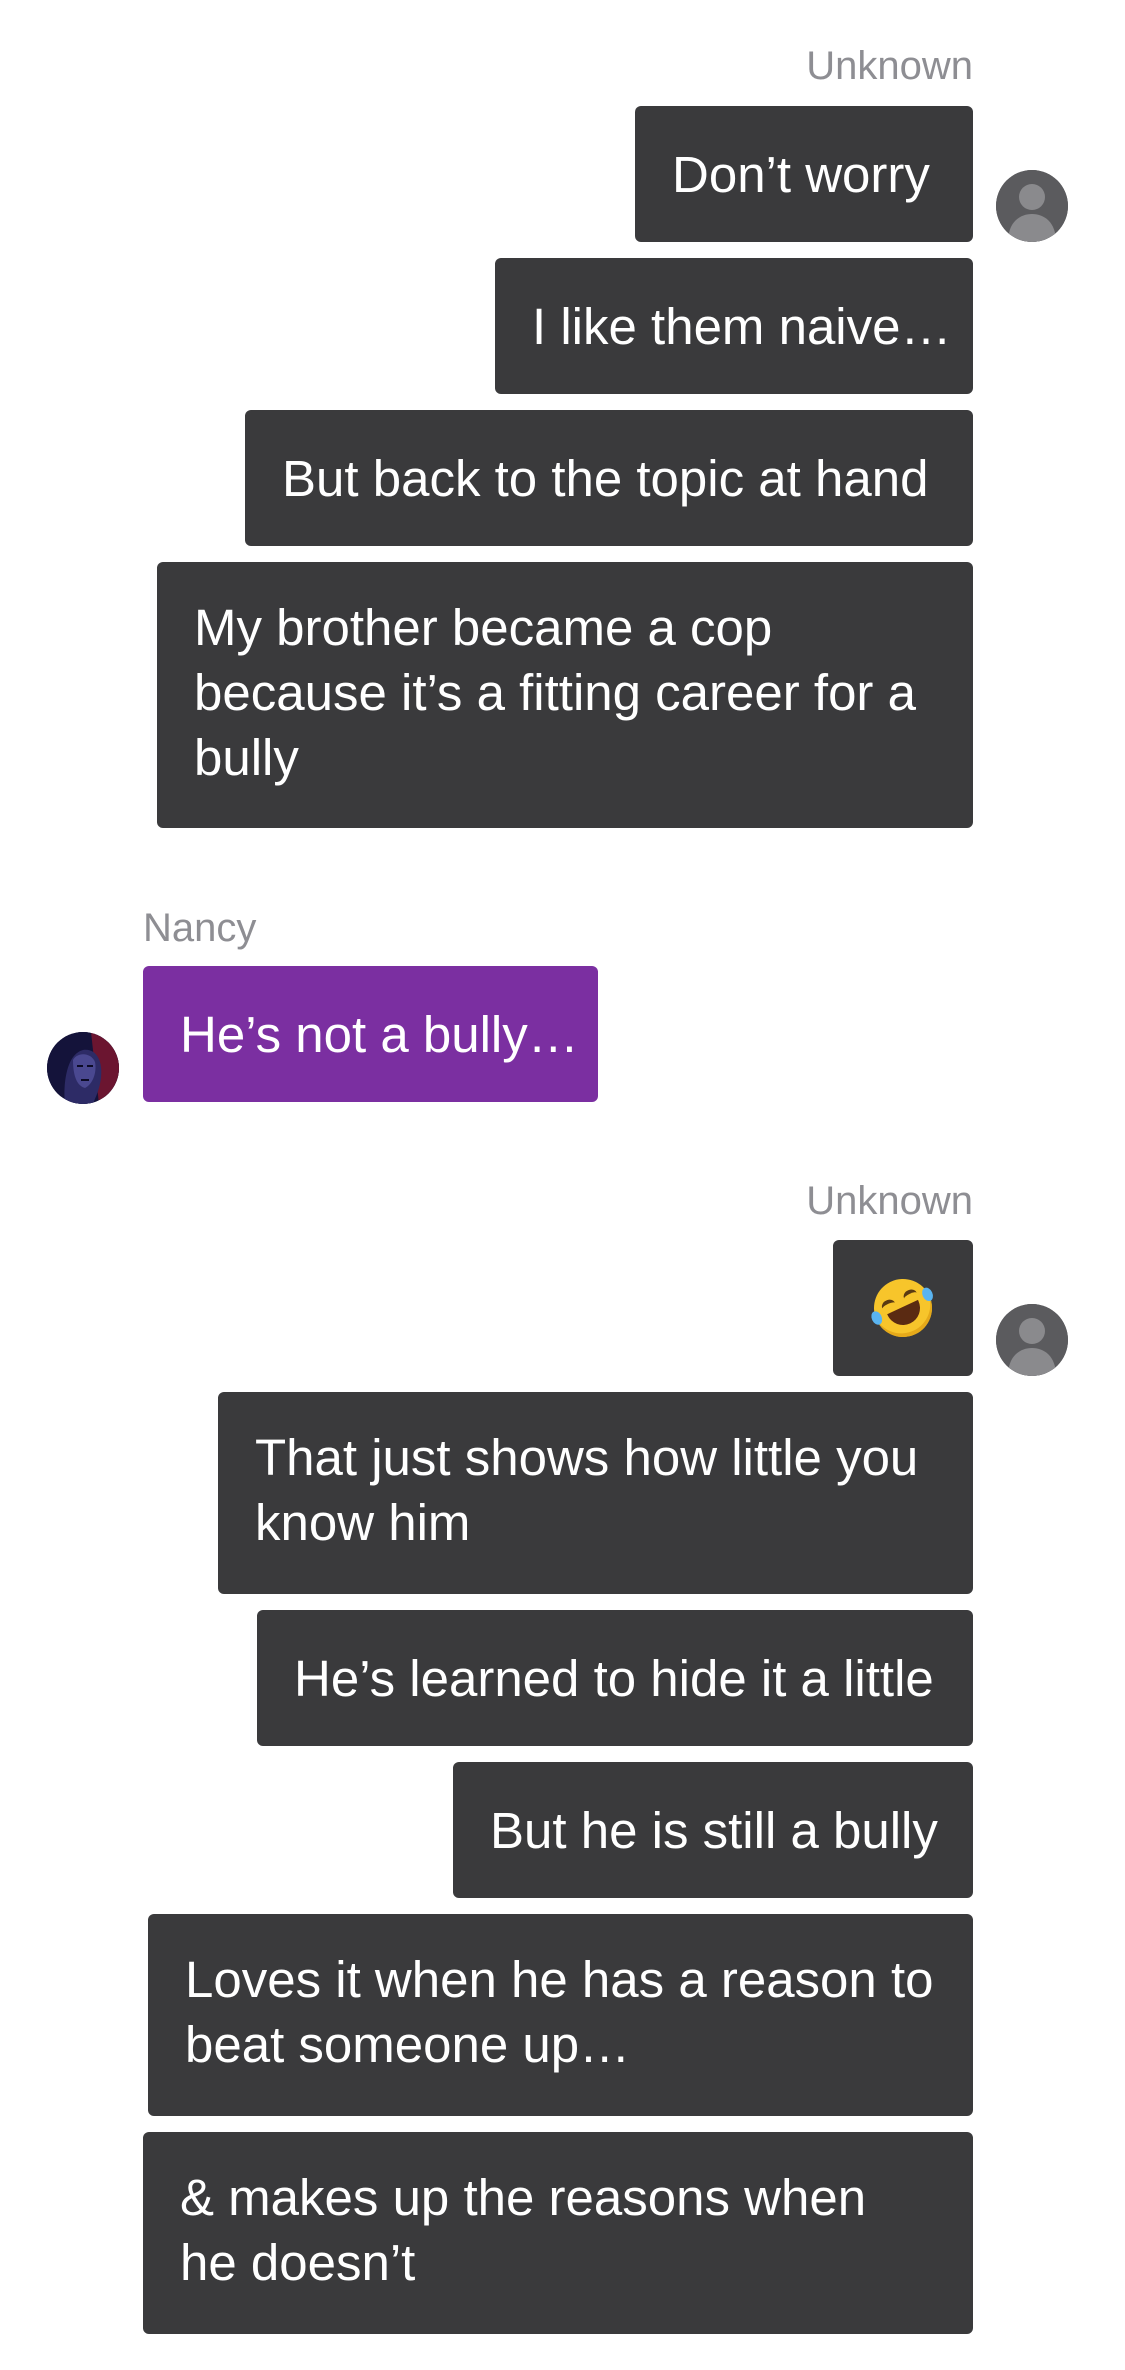  I want to click on message-bubble: Don’t worry, so click(804, 174).